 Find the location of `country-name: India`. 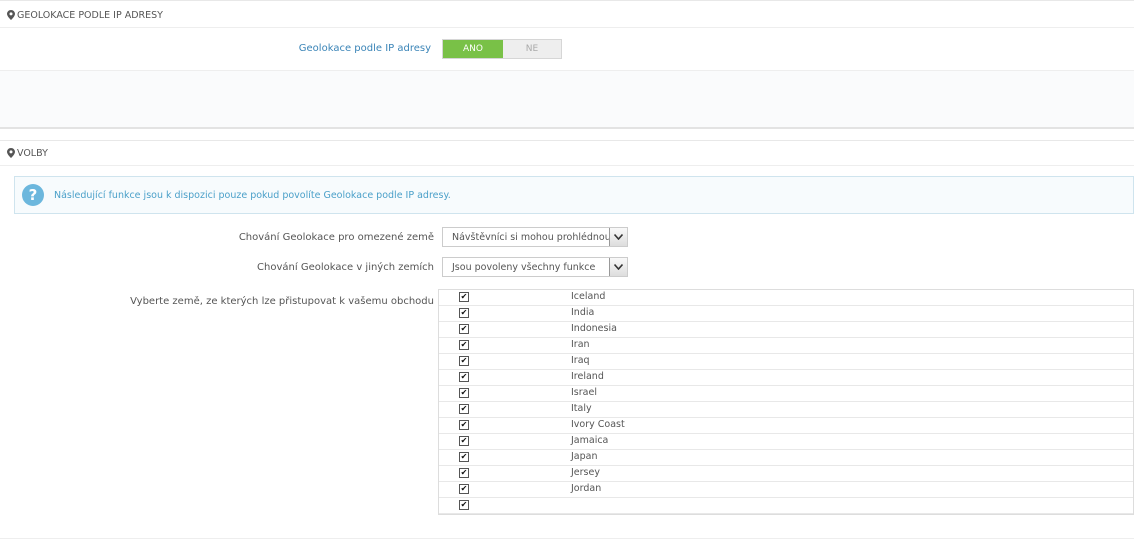

country-name: India is located at coordinates (583, 312).